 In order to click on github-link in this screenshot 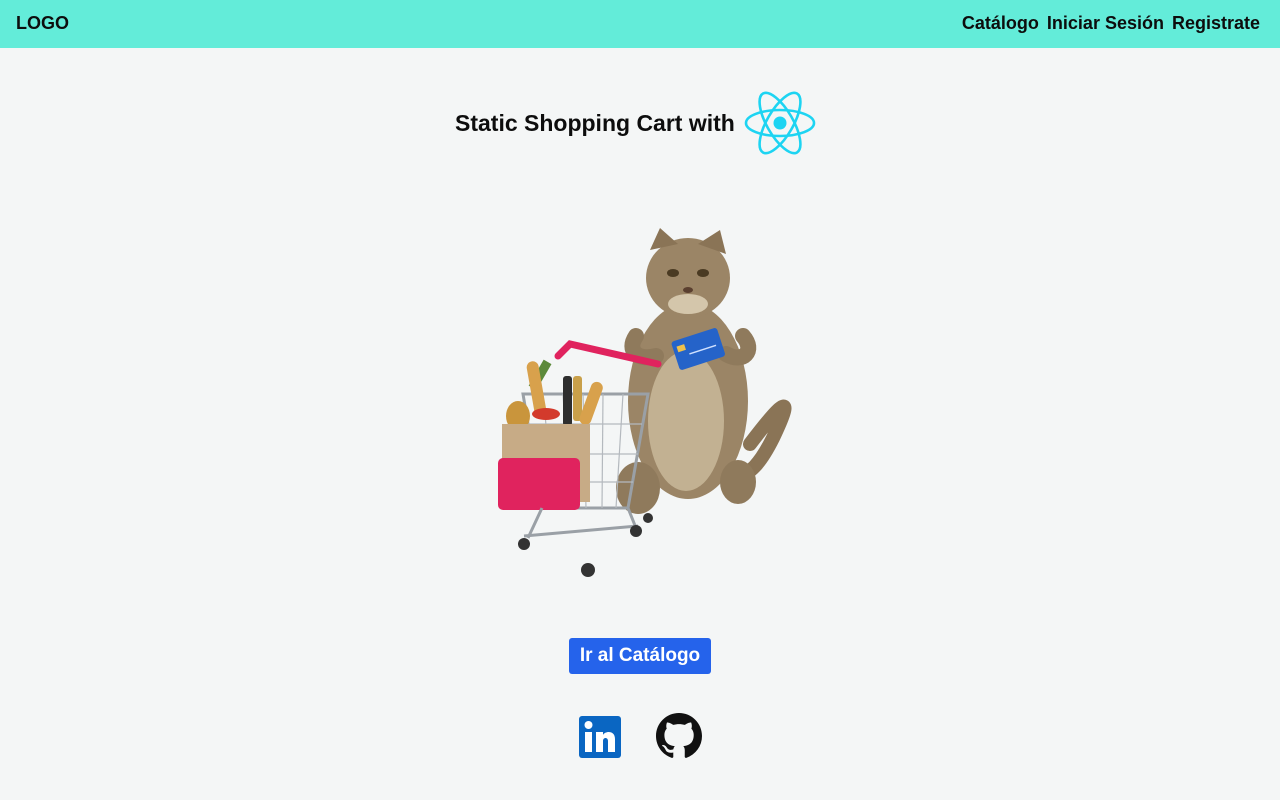, I will do `click(679, 736)`.